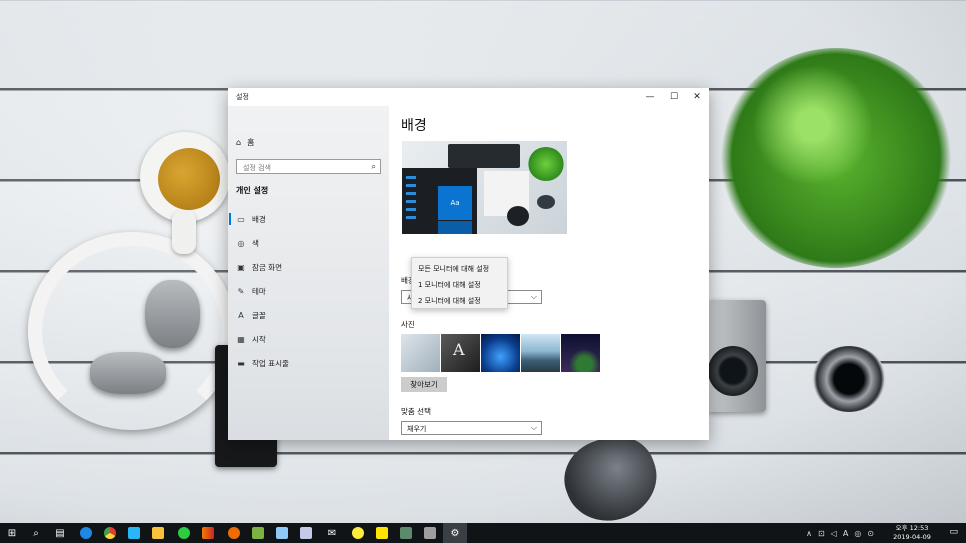 This screenshot has width=966, height=543. Describe the element at coordinates (484, 187) in the screenshot. I see `background-preview: Aa` at that location.